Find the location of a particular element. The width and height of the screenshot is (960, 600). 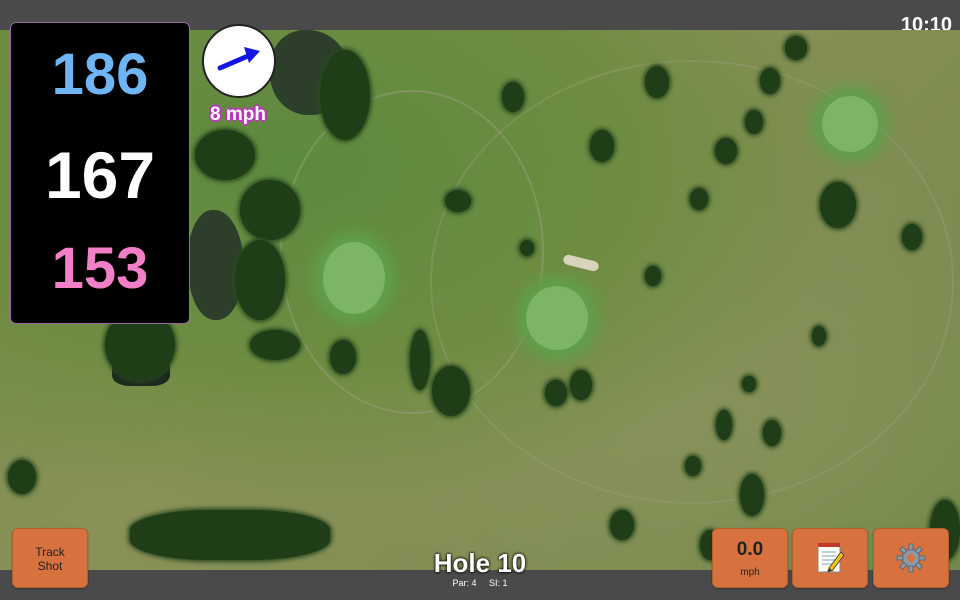

track-shot-button: Track Shot is located at coordinates (50, 558).